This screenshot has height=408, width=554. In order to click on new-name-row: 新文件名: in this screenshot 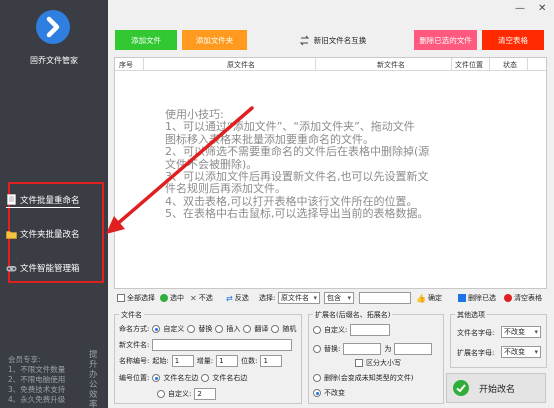, I will do `click(206, 345)`.